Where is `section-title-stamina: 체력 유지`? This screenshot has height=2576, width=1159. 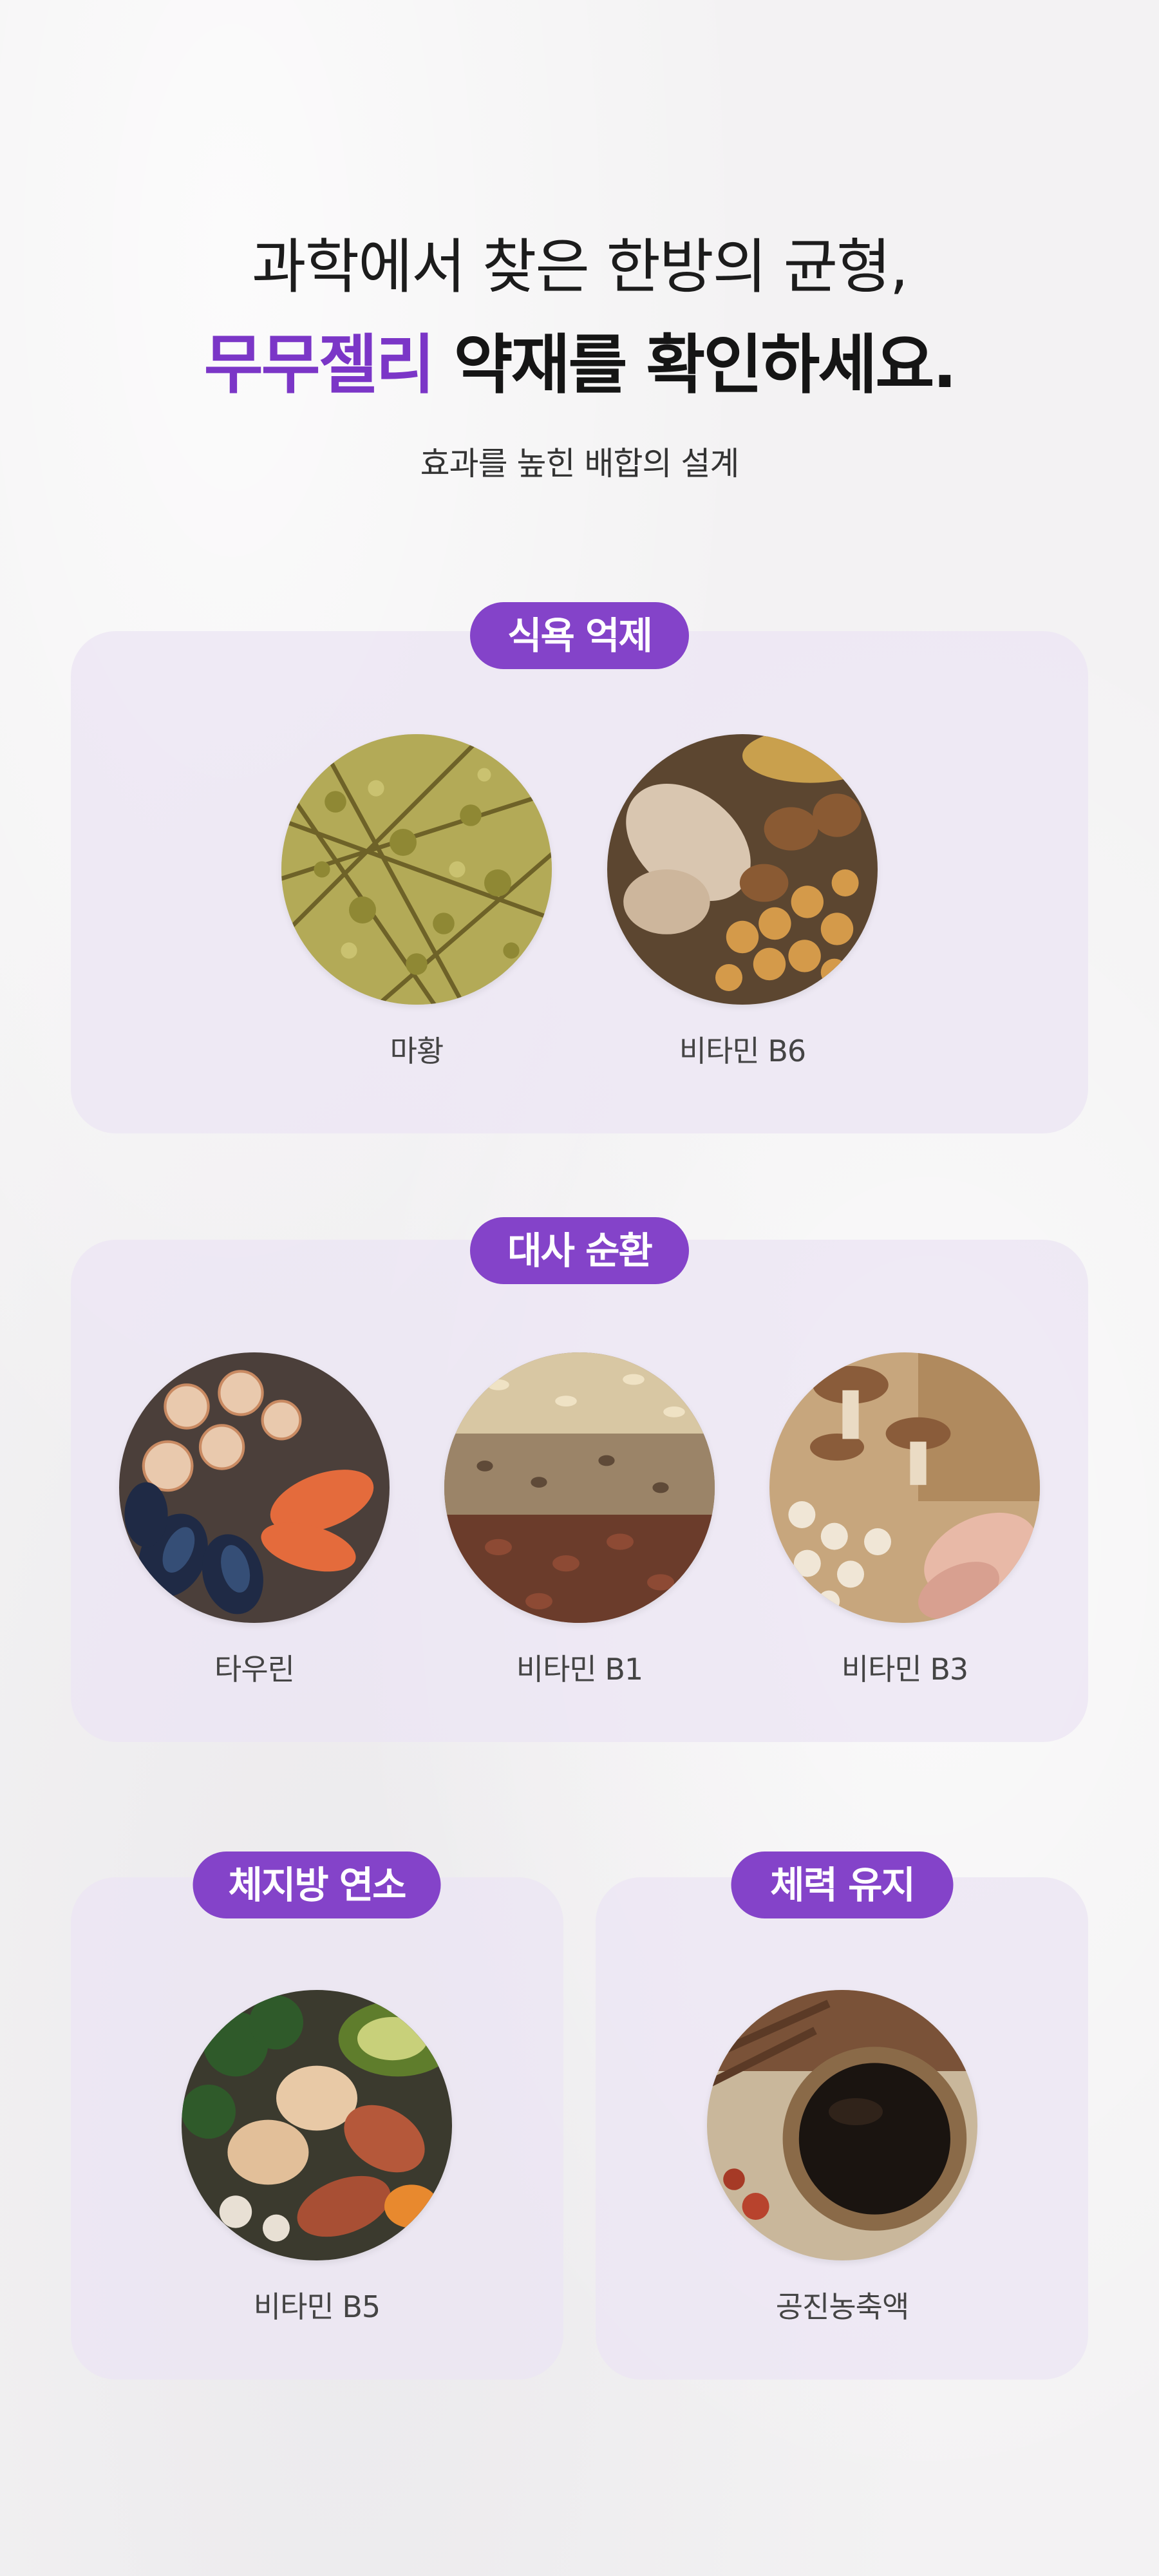 section-title-stamina: 체력 유지 is located at coordinates (842, 1885).